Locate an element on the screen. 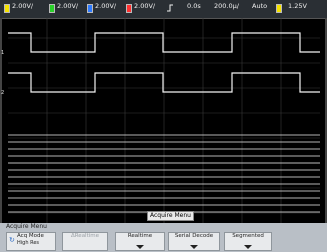 The image size is (327, 252). menu-title: Acquire Menu is located at coordinates (170, 216).